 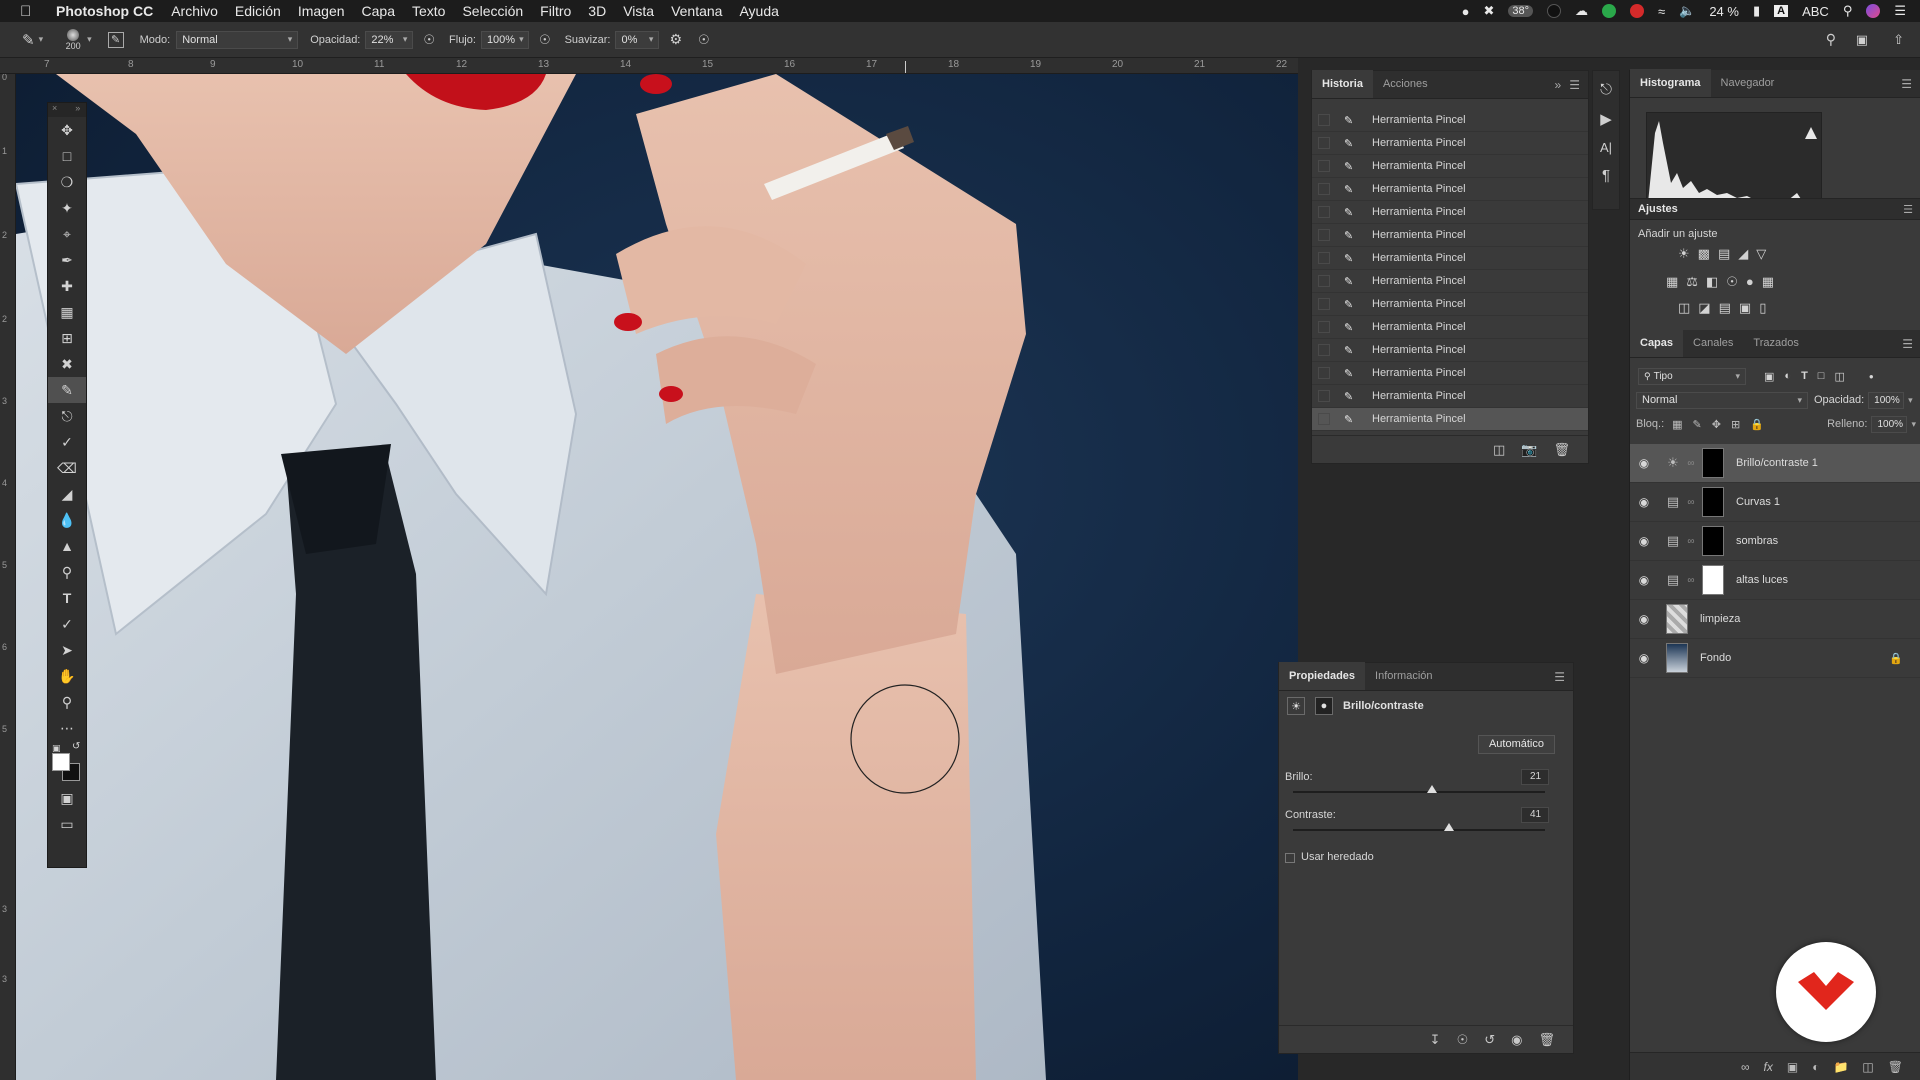 What do you see at coordinates (1775, 580) in the screenshot?
I see `layer-row: ◉ ▤ ∞ altas luces` at bounding box center [1775, 580].